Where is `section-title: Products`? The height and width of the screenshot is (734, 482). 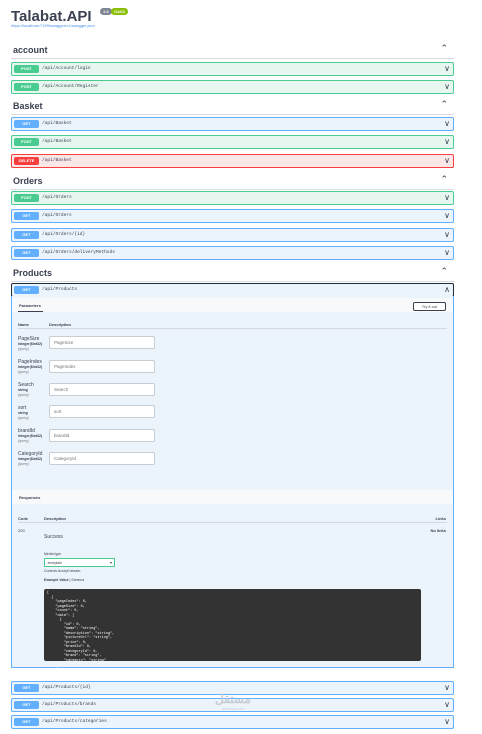
section-title: Products is located at coordinates (33, 273).